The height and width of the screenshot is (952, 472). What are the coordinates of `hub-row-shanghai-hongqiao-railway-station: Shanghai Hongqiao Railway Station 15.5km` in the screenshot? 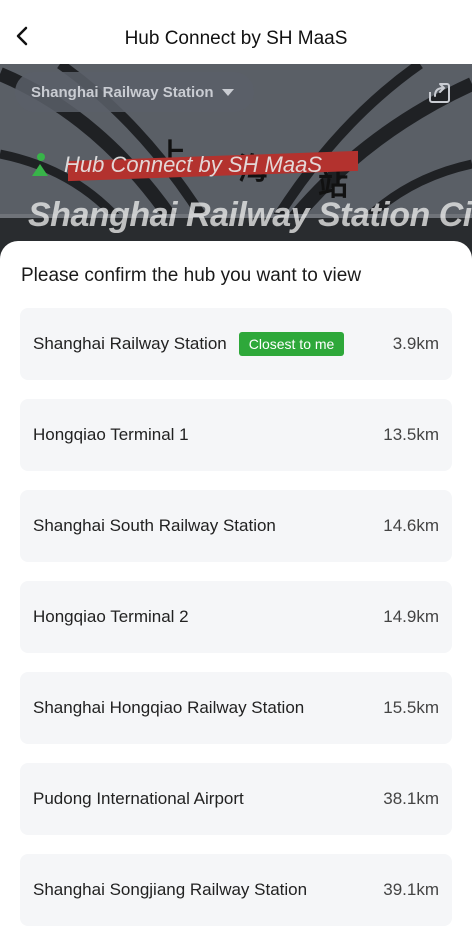 It's located at (236, 708).